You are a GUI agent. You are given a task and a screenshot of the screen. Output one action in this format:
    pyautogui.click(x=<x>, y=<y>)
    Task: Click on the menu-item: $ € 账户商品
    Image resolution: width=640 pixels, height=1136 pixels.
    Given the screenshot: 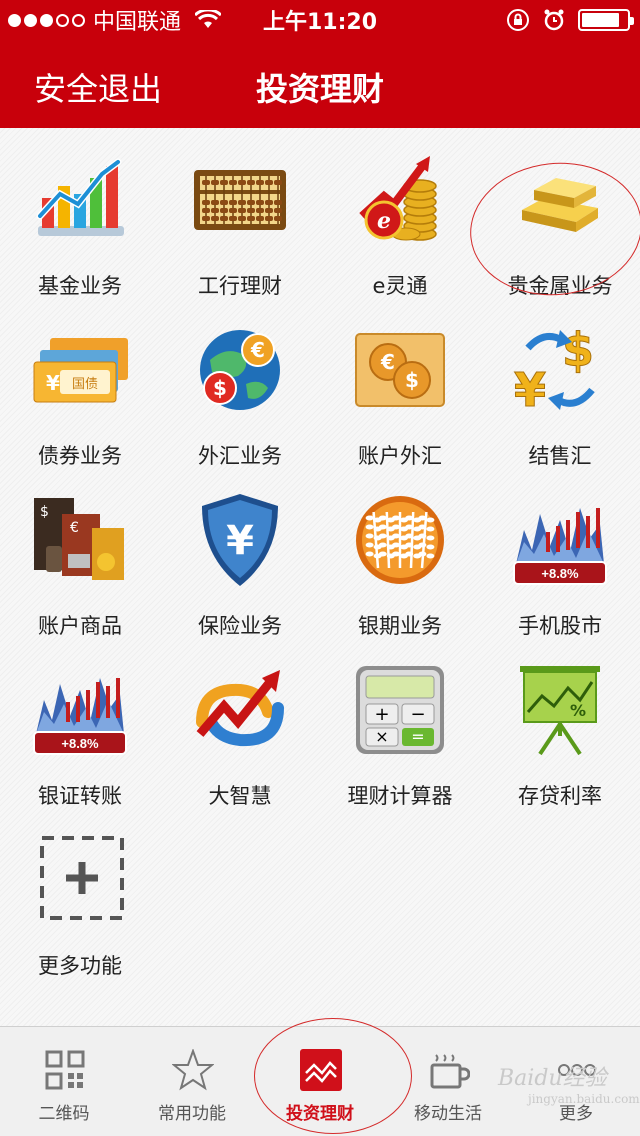 What is the action you would take?
    pyautogui.click(x=80, y=553)
    